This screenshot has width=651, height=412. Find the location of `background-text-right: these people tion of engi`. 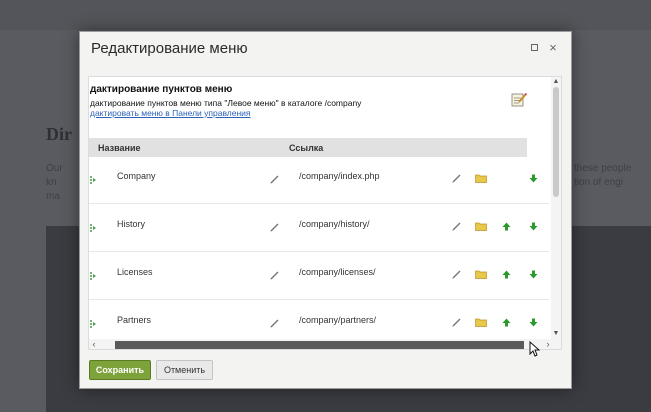

background-text-right: these people tion of engi is located at coordinates (603, 175).